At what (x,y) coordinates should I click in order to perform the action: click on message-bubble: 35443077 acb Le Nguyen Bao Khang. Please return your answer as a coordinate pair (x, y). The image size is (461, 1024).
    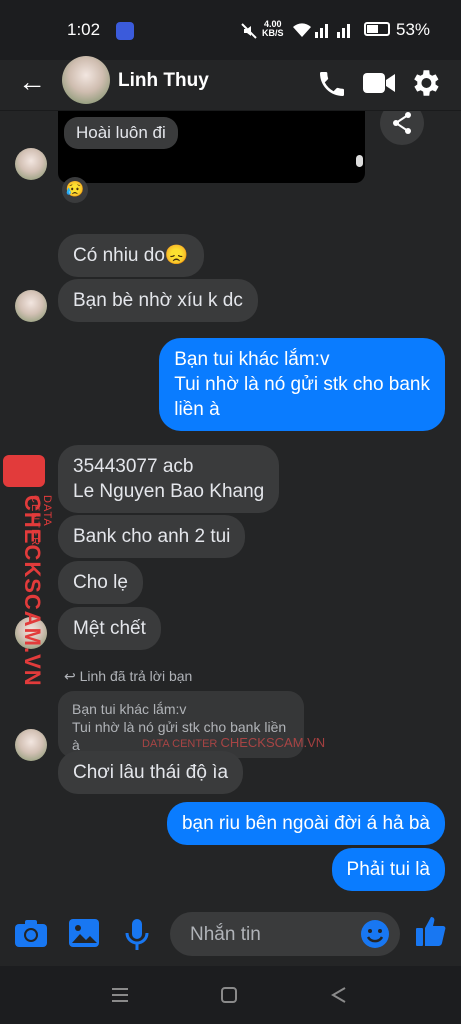
    Looking at the image, I should click on (169, 479).